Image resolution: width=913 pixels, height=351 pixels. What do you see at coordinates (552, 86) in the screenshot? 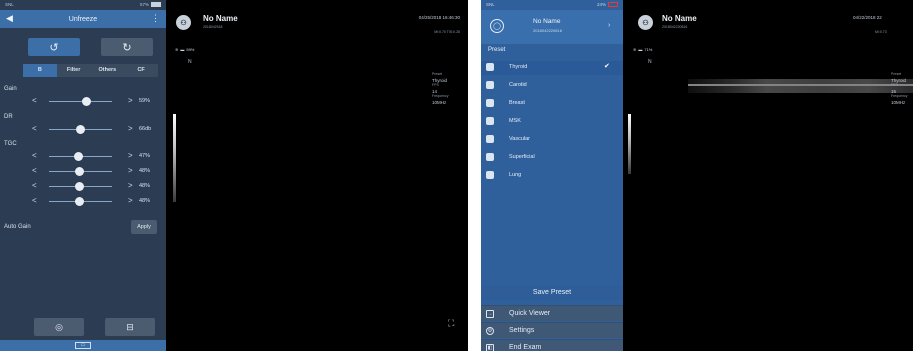
I see `preset-item-carotid: Carotid` at bounding box center [552, 86].